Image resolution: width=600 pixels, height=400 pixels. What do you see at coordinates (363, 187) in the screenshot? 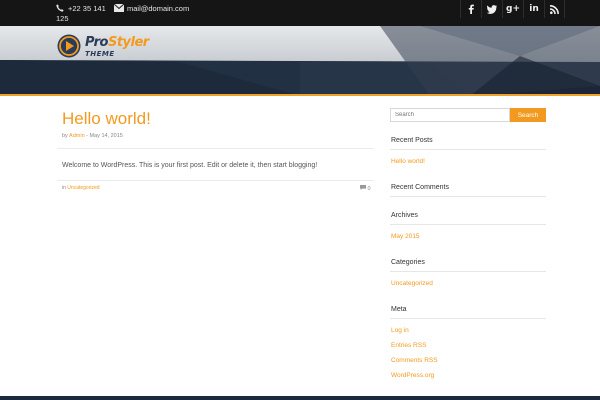
I see `comment-icon` at bounding box center [363, 187].